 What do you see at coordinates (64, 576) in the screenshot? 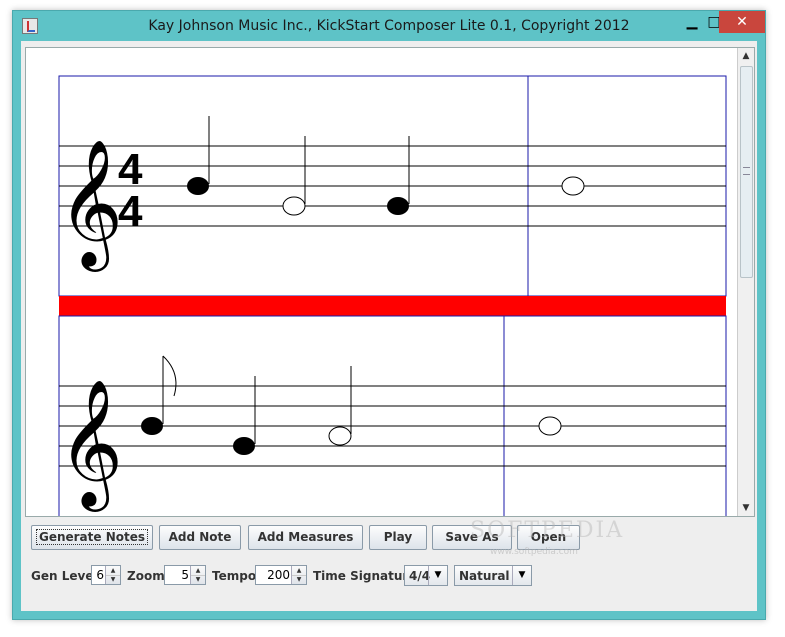
I see `gen-level-label: Gen Level` at bounding box center [64, 576].